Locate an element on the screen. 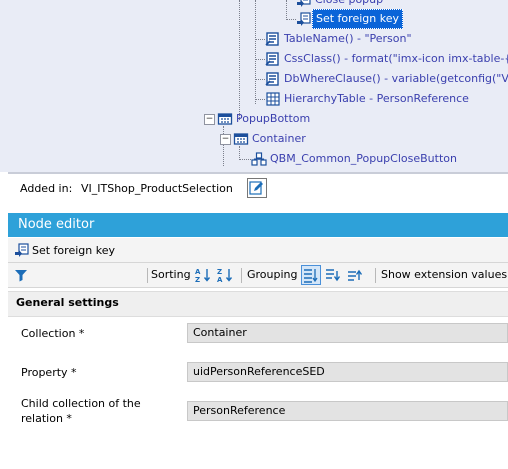  tree-node-label: HierarchyTable - PersonReference is located at coordinates (376, 98).